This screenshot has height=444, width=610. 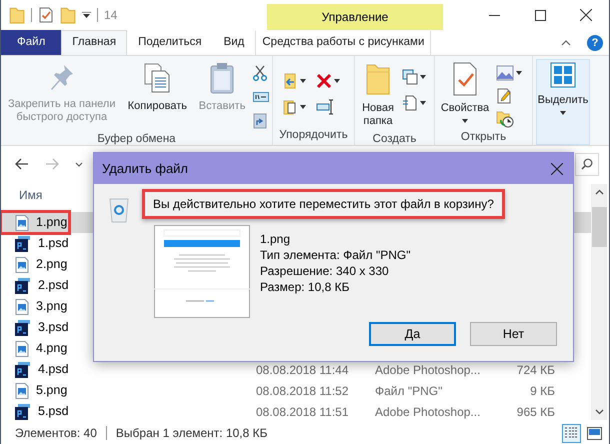 What do you see at coordinates (53, 369) in the screenshot?
I see `file-name: 4.psd` at bounding box center [53, 369].